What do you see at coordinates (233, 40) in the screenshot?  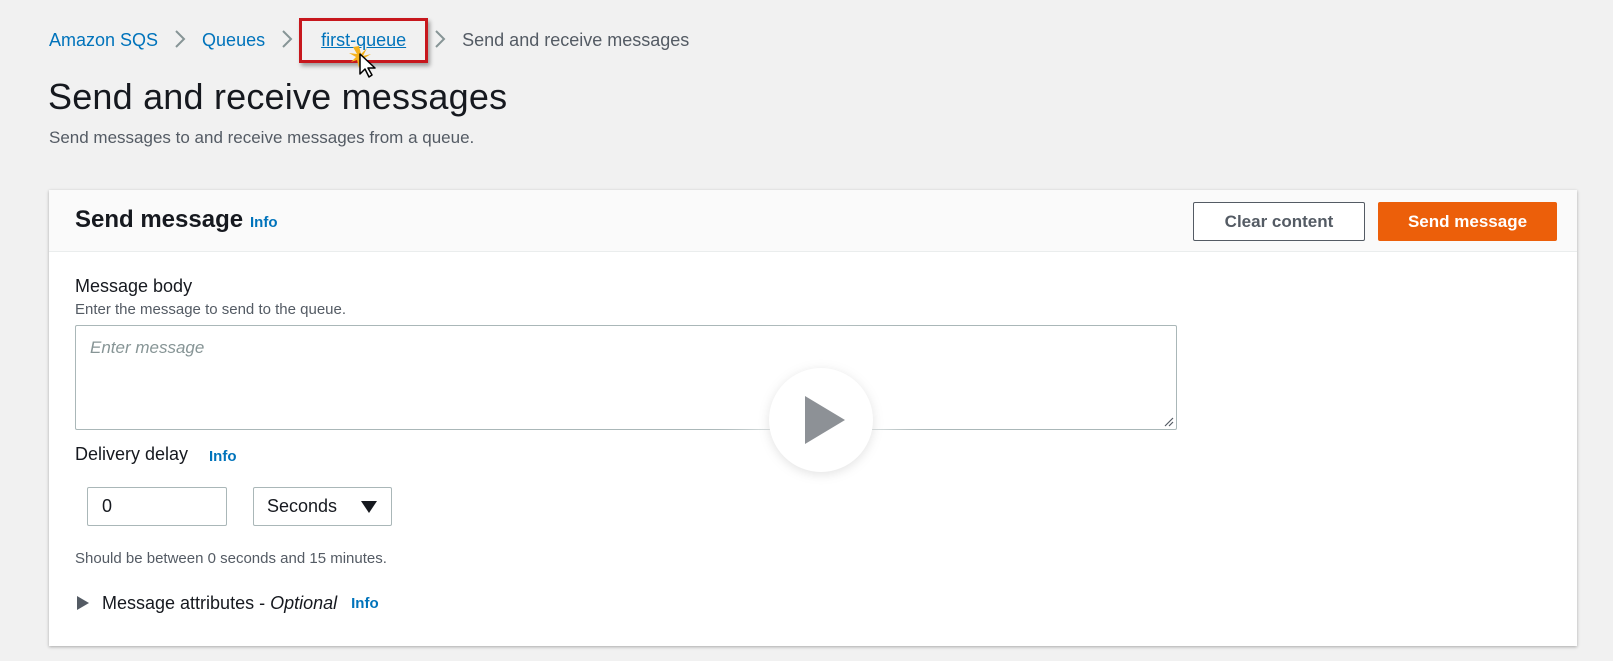 I see `breadcrumb-queues: Queues` at bounding box center [233, 40].